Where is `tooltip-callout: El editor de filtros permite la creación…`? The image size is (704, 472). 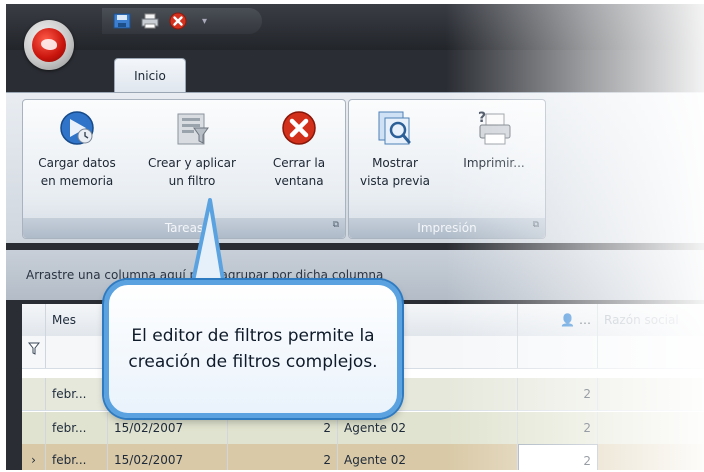
tooltip-callout: El editor de filtros permite la creación… is located at coordinates (253, 349).